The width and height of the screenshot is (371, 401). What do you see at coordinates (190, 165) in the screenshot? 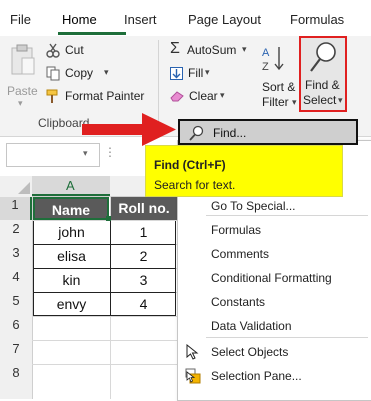
I see `tooltip-title: Find (Ctrl+F)` at bounding box center [190, 165].